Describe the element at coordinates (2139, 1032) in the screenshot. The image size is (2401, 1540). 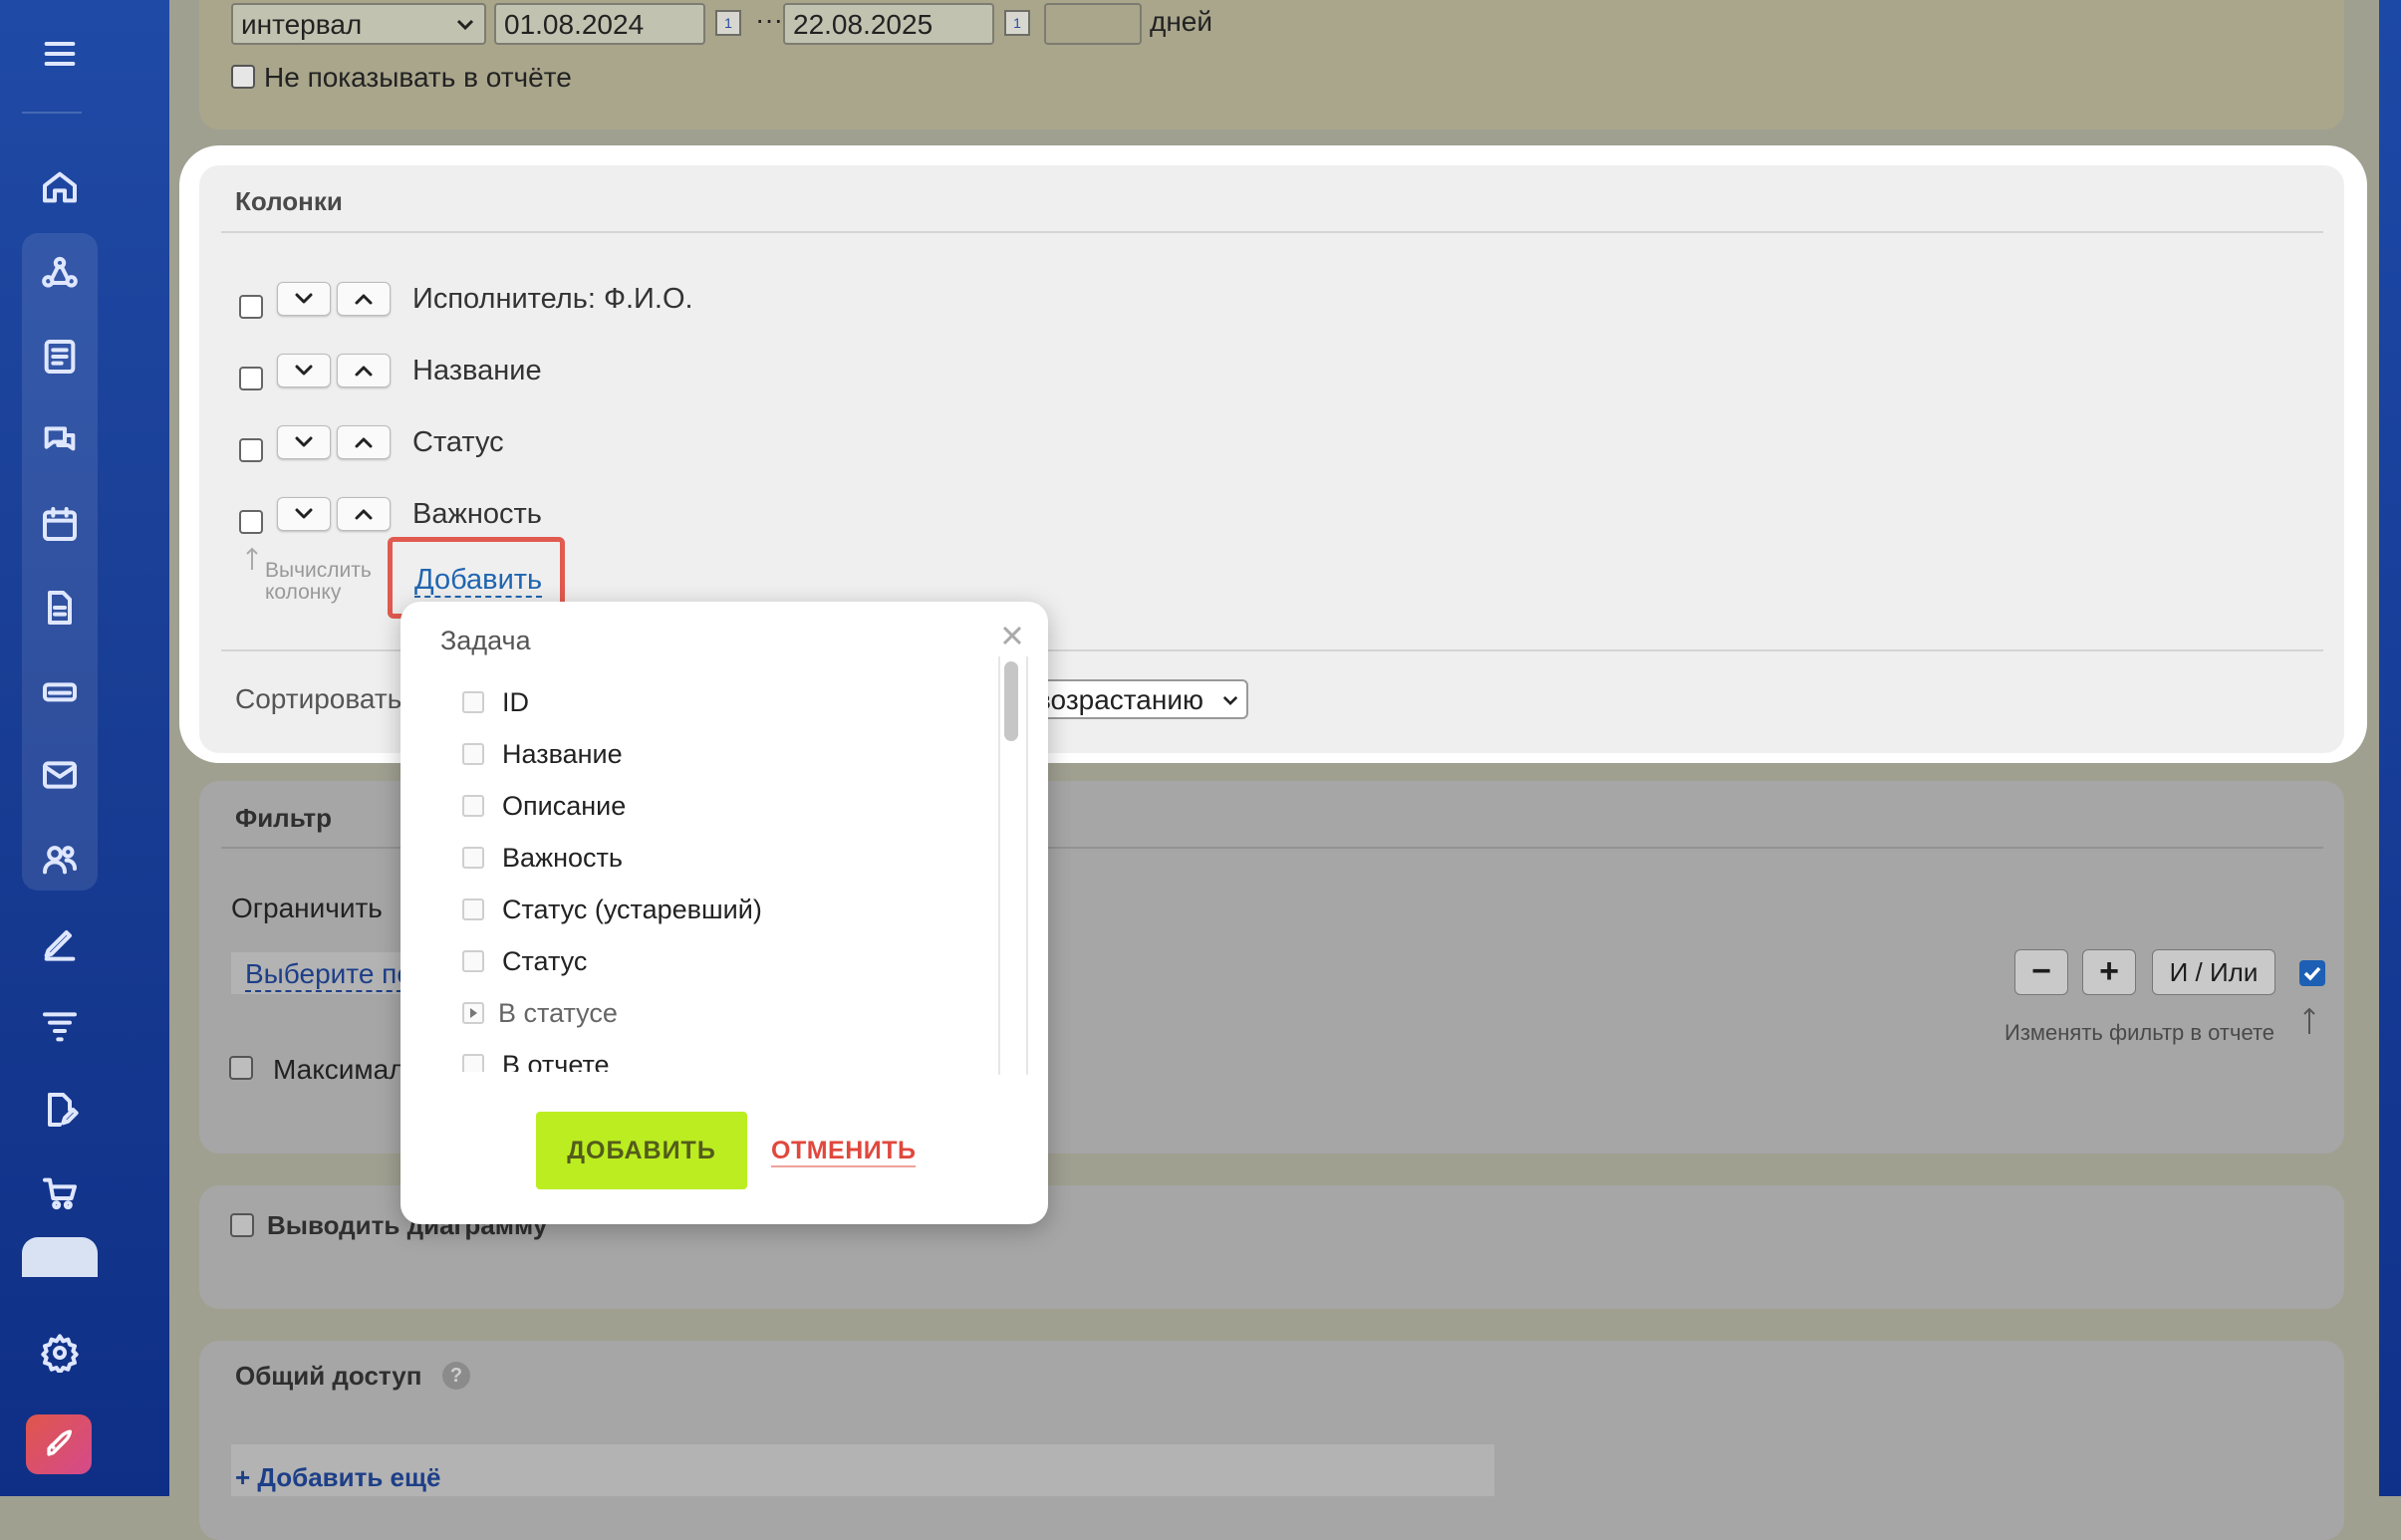
I see `change-filter-note: Изменять фильтр в отчете` at that location.